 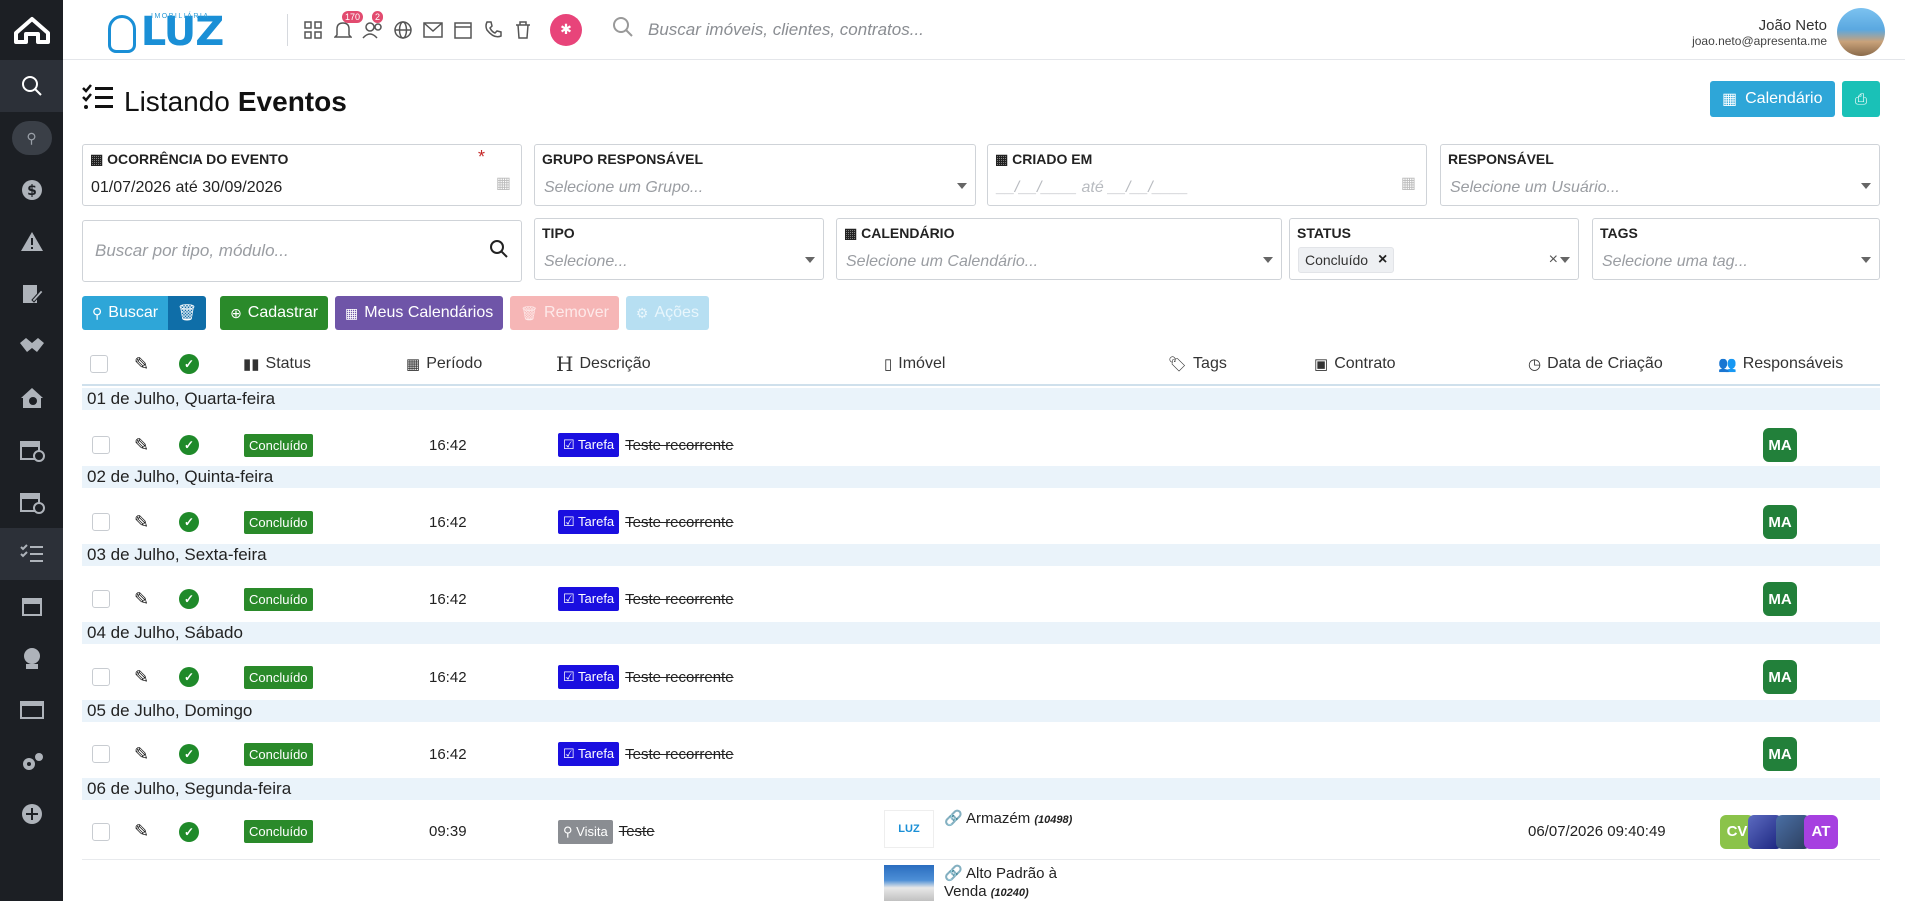 What do you see at coordinates (31, 346) in the screenshot?
I see `handshake-icon` at bounding box center [31, 346].